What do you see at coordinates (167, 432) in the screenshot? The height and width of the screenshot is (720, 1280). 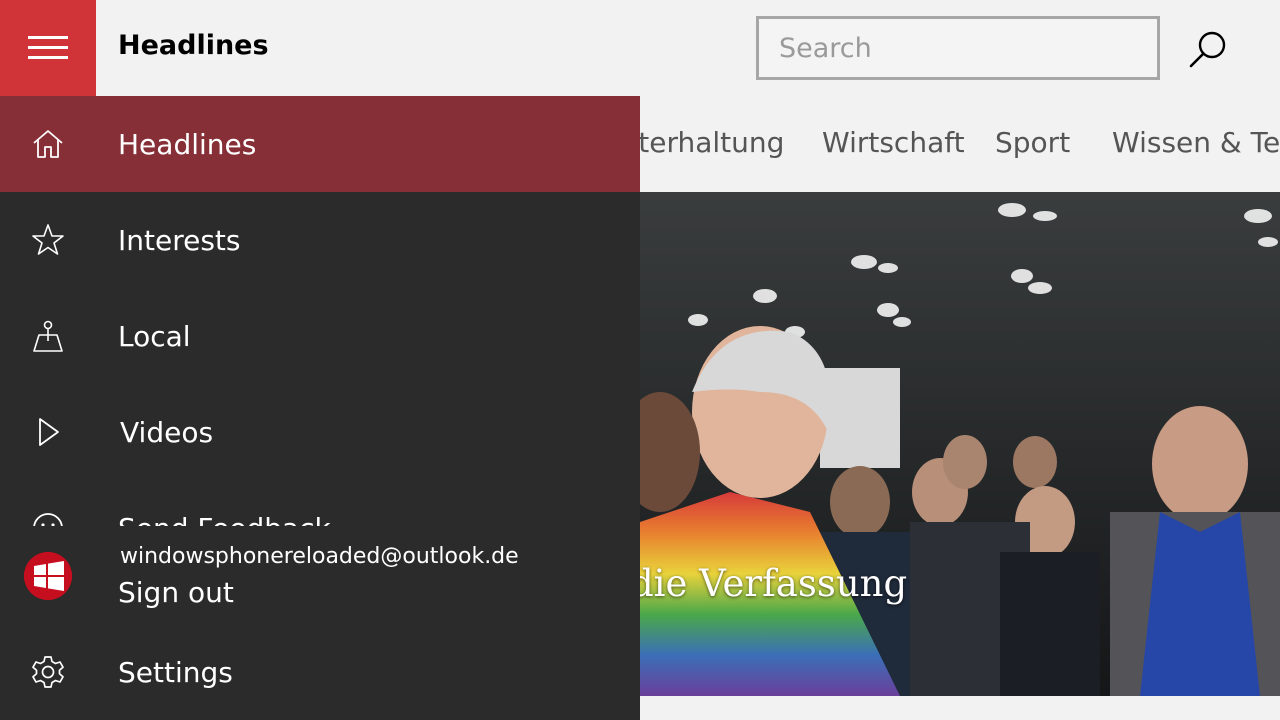 I see `nav-item-label: Videos` at bounding box center [167, 432].